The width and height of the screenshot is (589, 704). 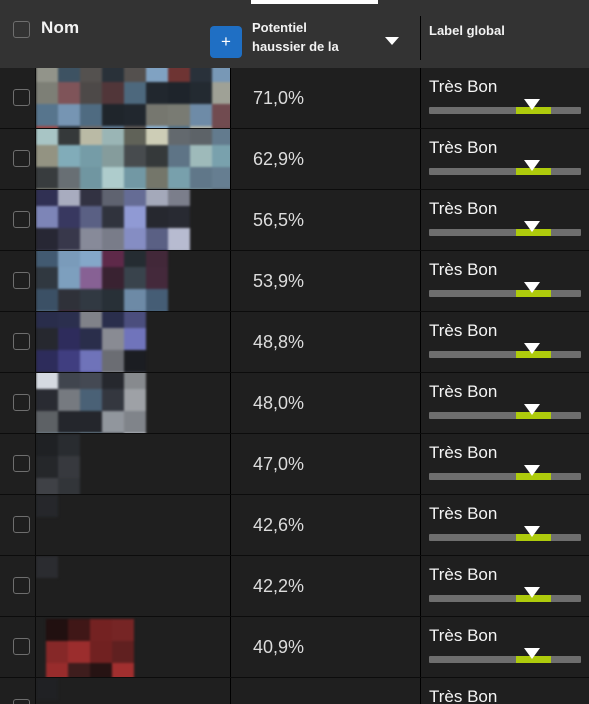 I want to click on potentiel-value: 40,9%, so click(x=279, y=647).